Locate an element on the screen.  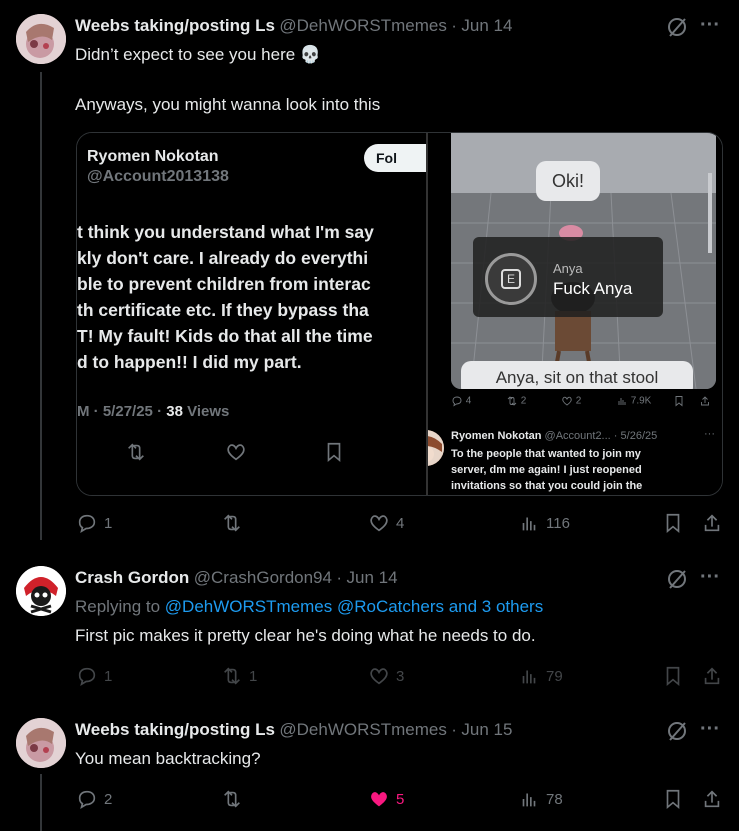
chat-bubble-oki: Oki! is located at coordinates (568, 181).